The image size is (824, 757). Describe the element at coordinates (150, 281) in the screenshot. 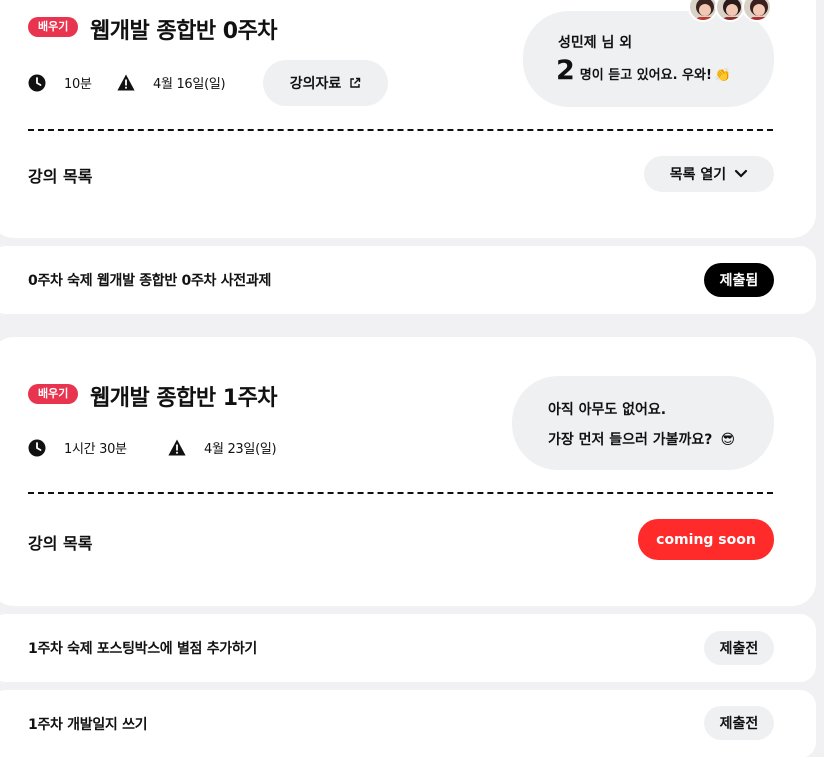

I see `homework-title: 0주차 숙제 웹개발 종합반 0주차 사전과제` at that location.